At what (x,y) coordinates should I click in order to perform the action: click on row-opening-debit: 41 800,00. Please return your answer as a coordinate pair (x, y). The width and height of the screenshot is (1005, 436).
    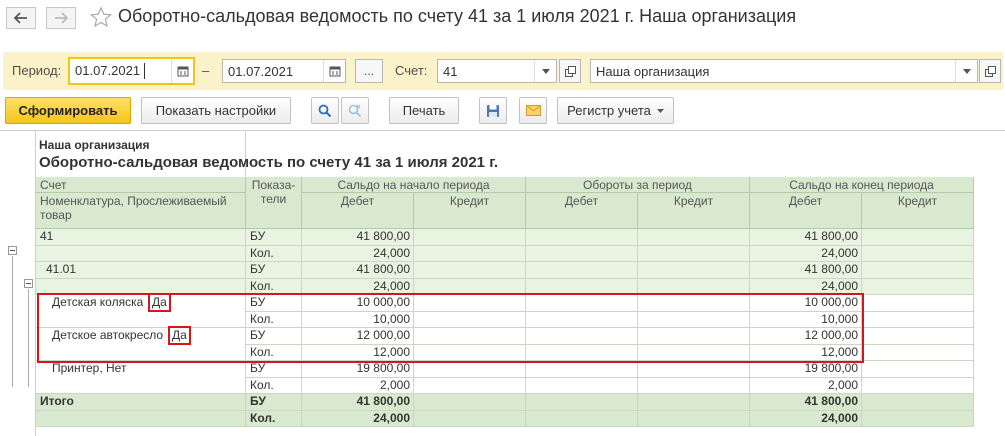
    Looking at the image, I should click on (358, 402).